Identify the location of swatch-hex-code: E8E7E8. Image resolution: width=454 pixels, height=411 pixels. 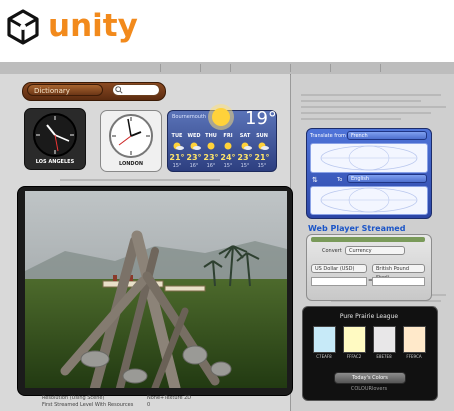
(384, 356).